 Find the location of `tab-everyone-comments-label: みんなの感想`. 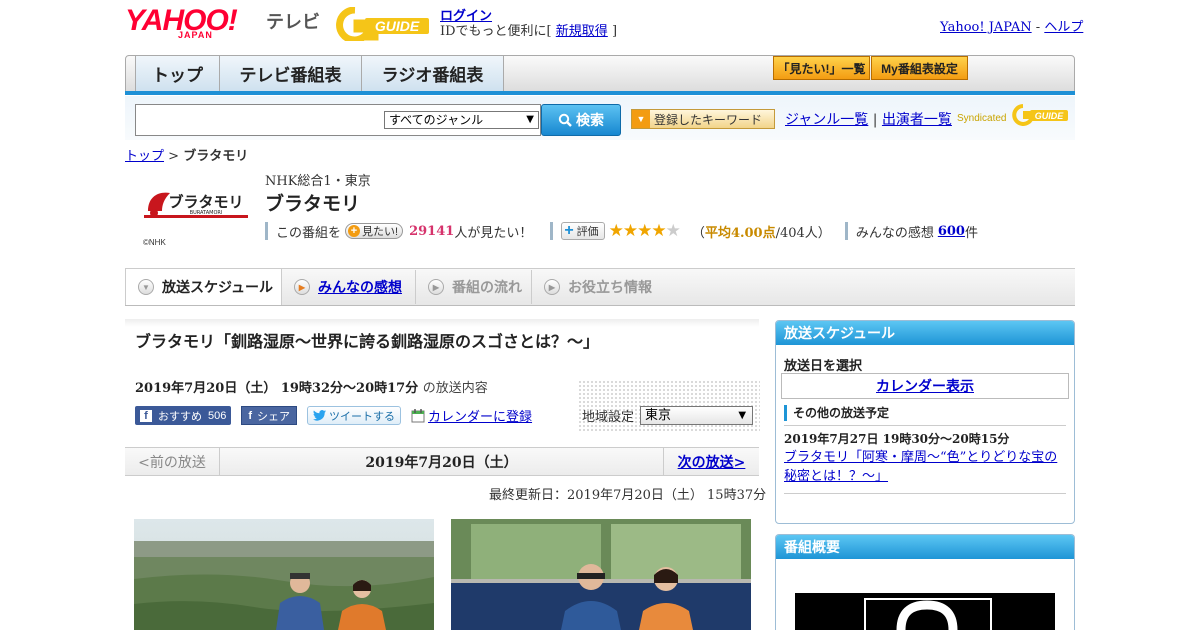

tab-everyone-comments-label: みんなの感想 is located at coordinates (360, 287).